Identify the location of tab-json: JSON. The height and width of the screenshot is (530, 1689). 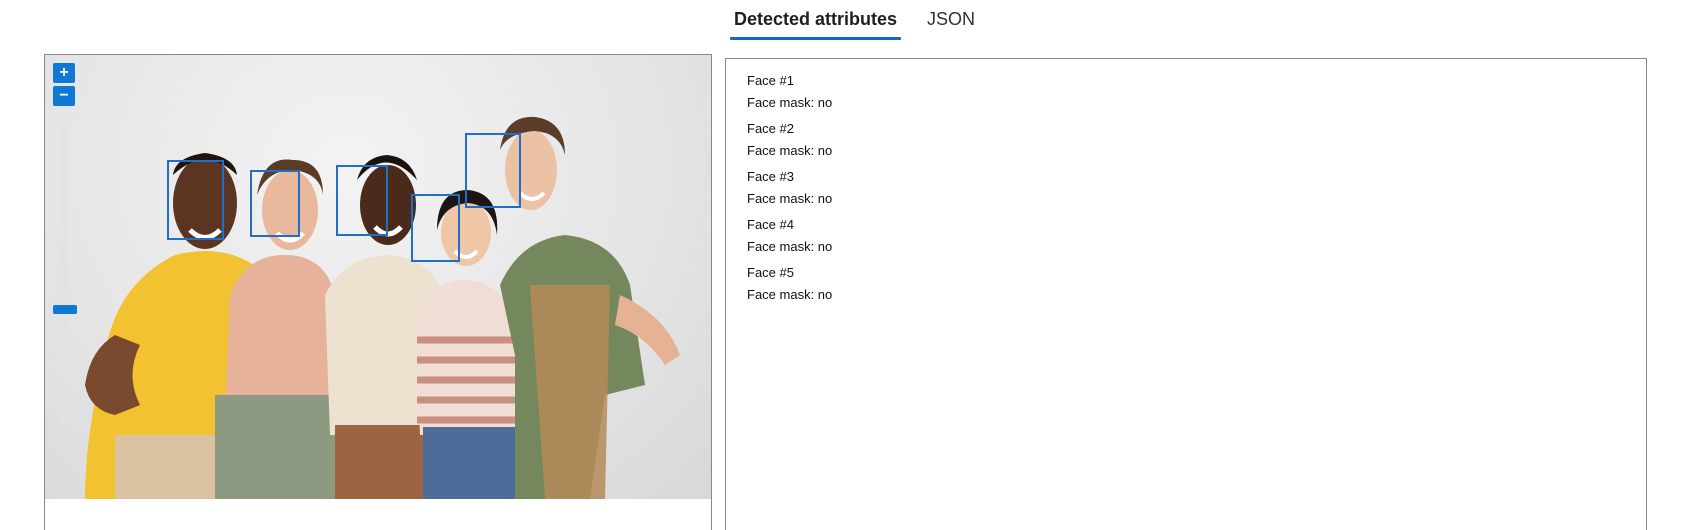
(951, 20).